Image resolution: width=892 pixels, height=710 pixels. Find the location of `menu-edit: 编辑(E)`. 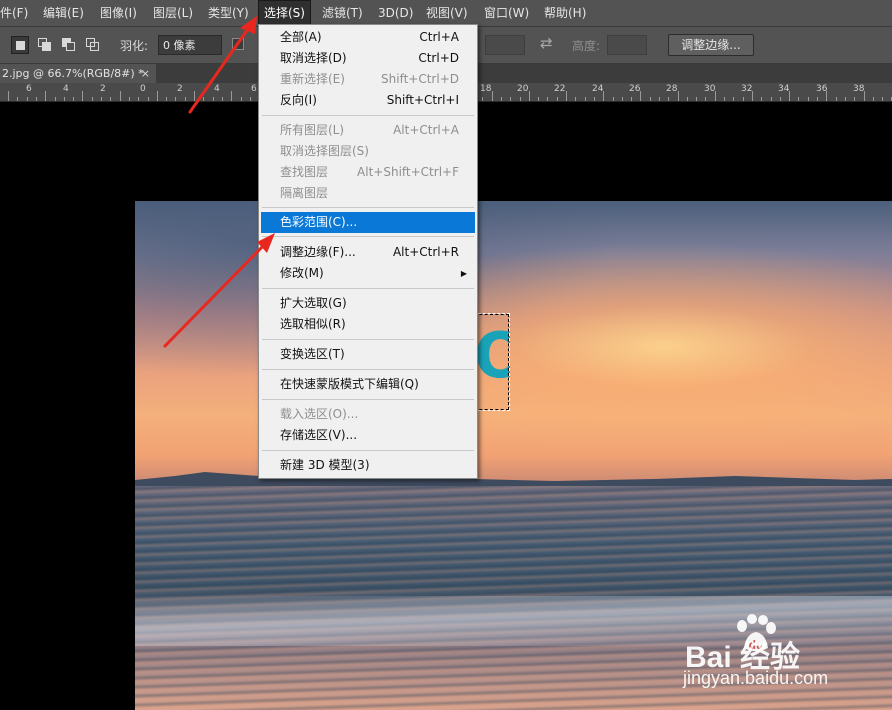

menu-edit: 编辑(E) is located at coordinates (63, 13).